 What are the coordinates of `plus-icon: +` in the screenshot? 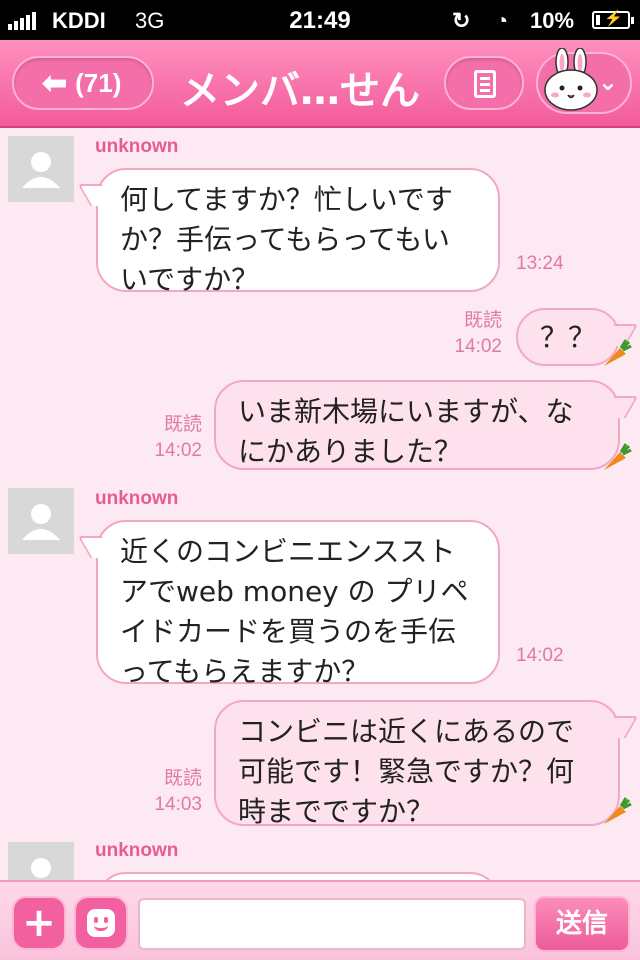 It's located at (39, 923).